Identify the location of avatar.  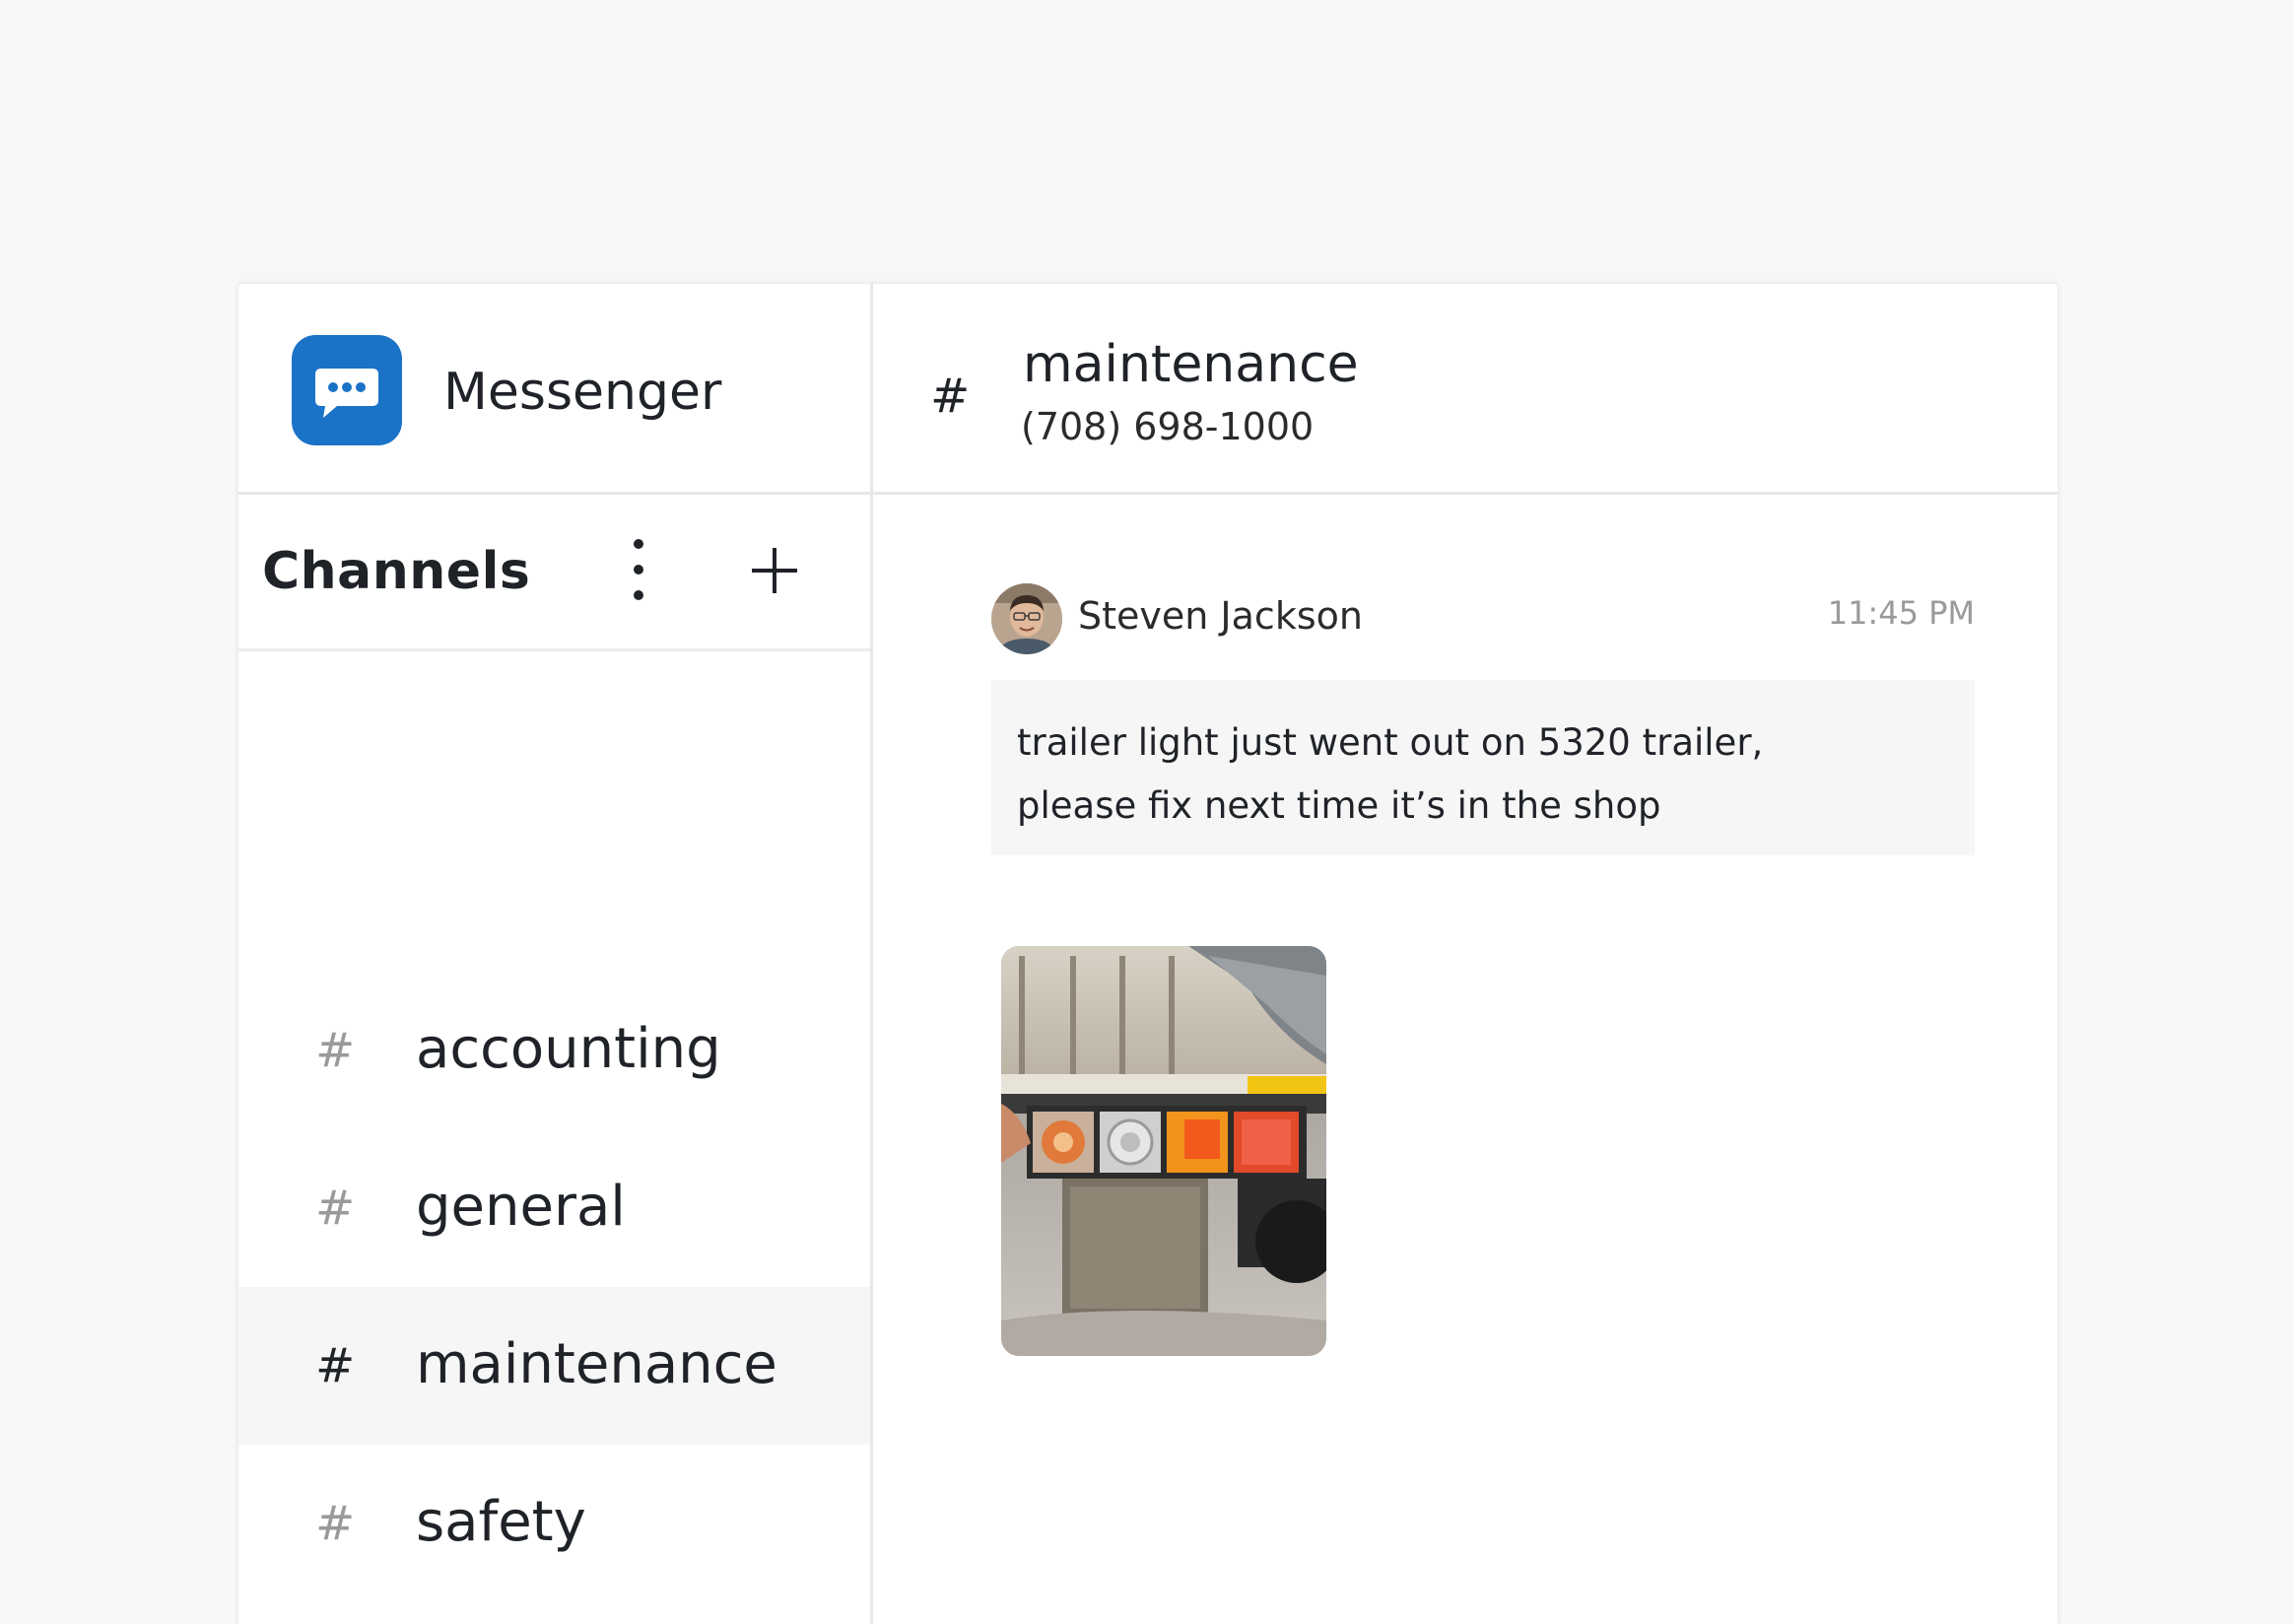
(1027, 619).